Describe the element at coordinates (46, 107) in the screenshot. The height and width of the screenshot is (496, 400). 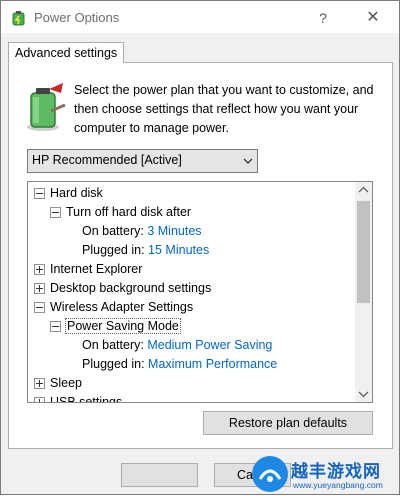
I see `battery-power-plan-icon` at that location.